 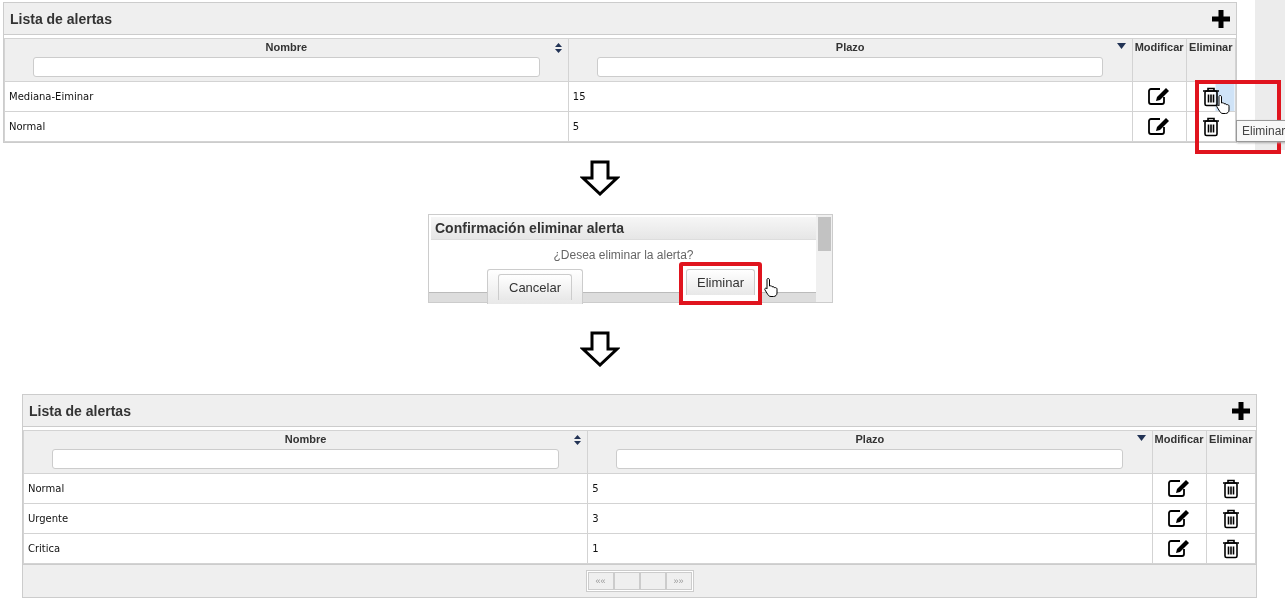 What do you see at coordinates (869, 548) in the screenshot?
I see `table-cell: 1` at bounding box center [869, 548].